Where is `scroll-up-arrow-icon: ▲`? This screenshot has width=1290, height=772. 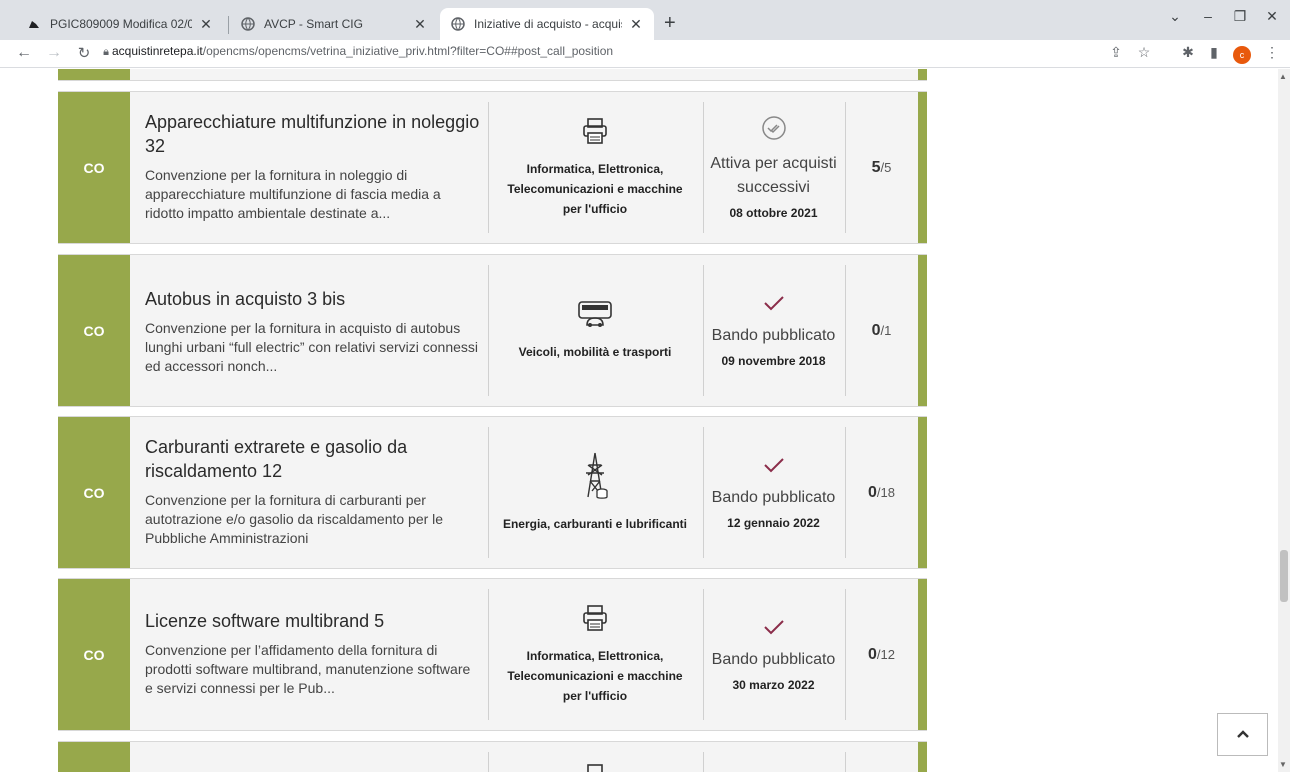
scroll-up-arrow-icon: ▲ is located at coordinates (1283, 76).